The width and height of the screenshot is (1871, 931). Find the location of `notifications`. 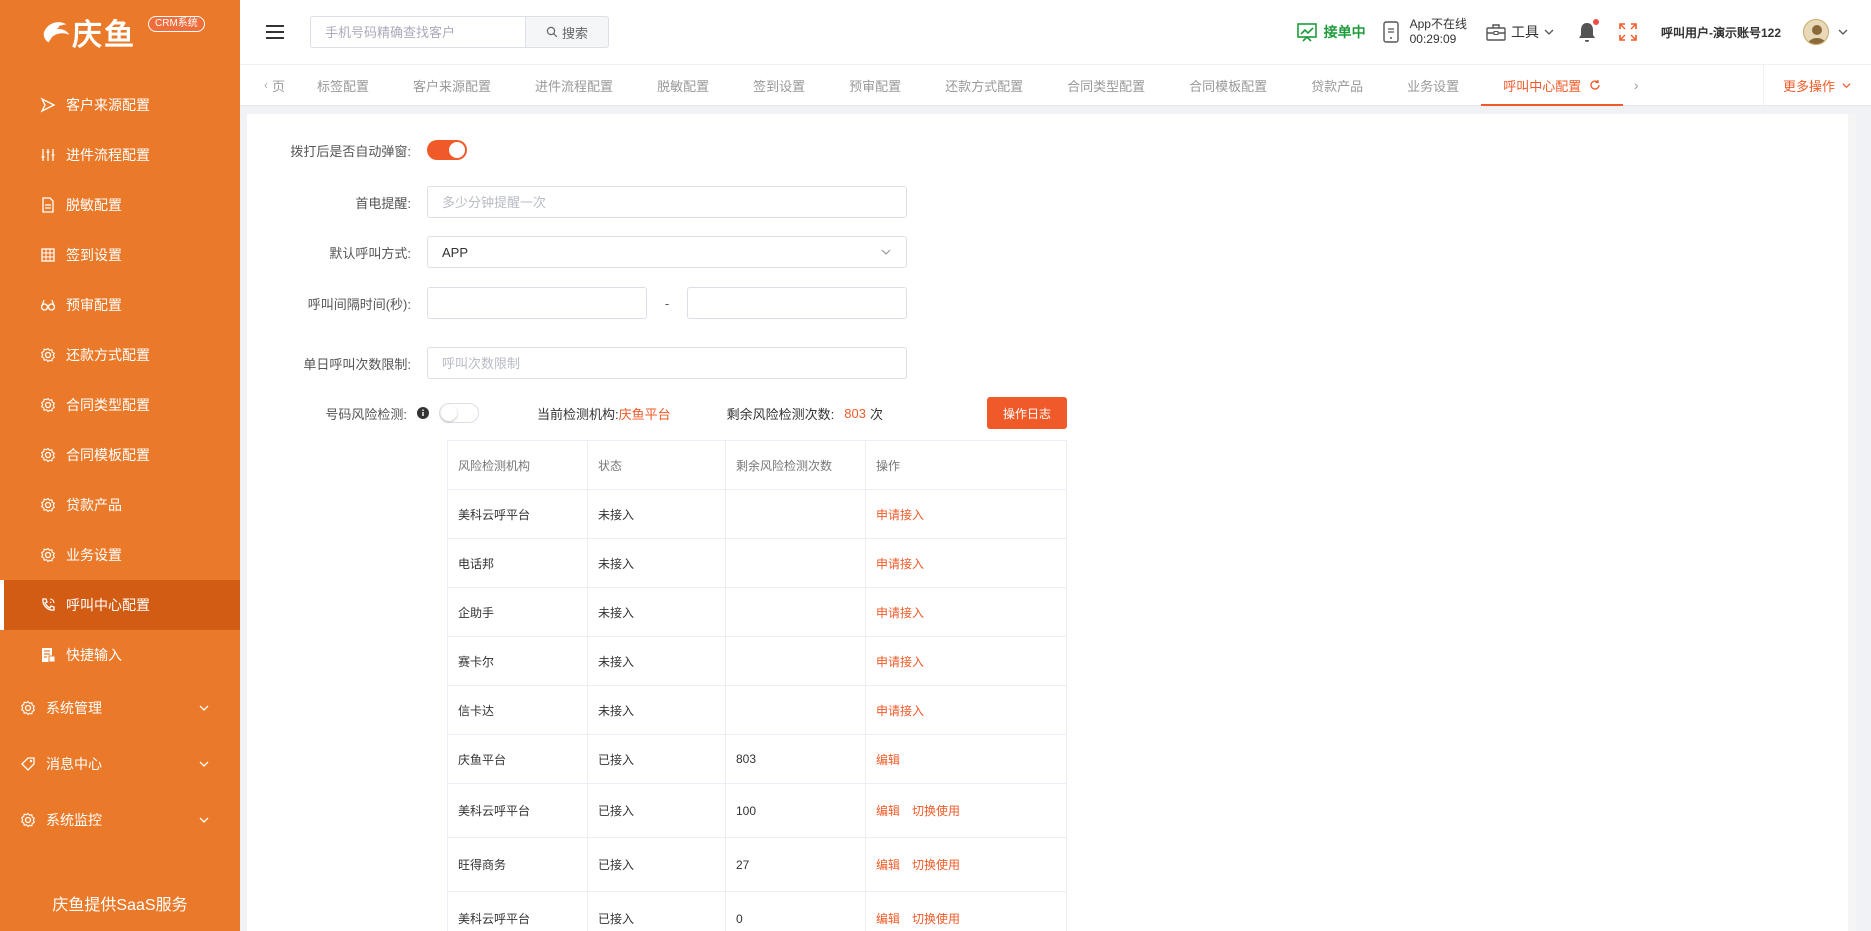

notifications is located at coordinates (1588, 31).